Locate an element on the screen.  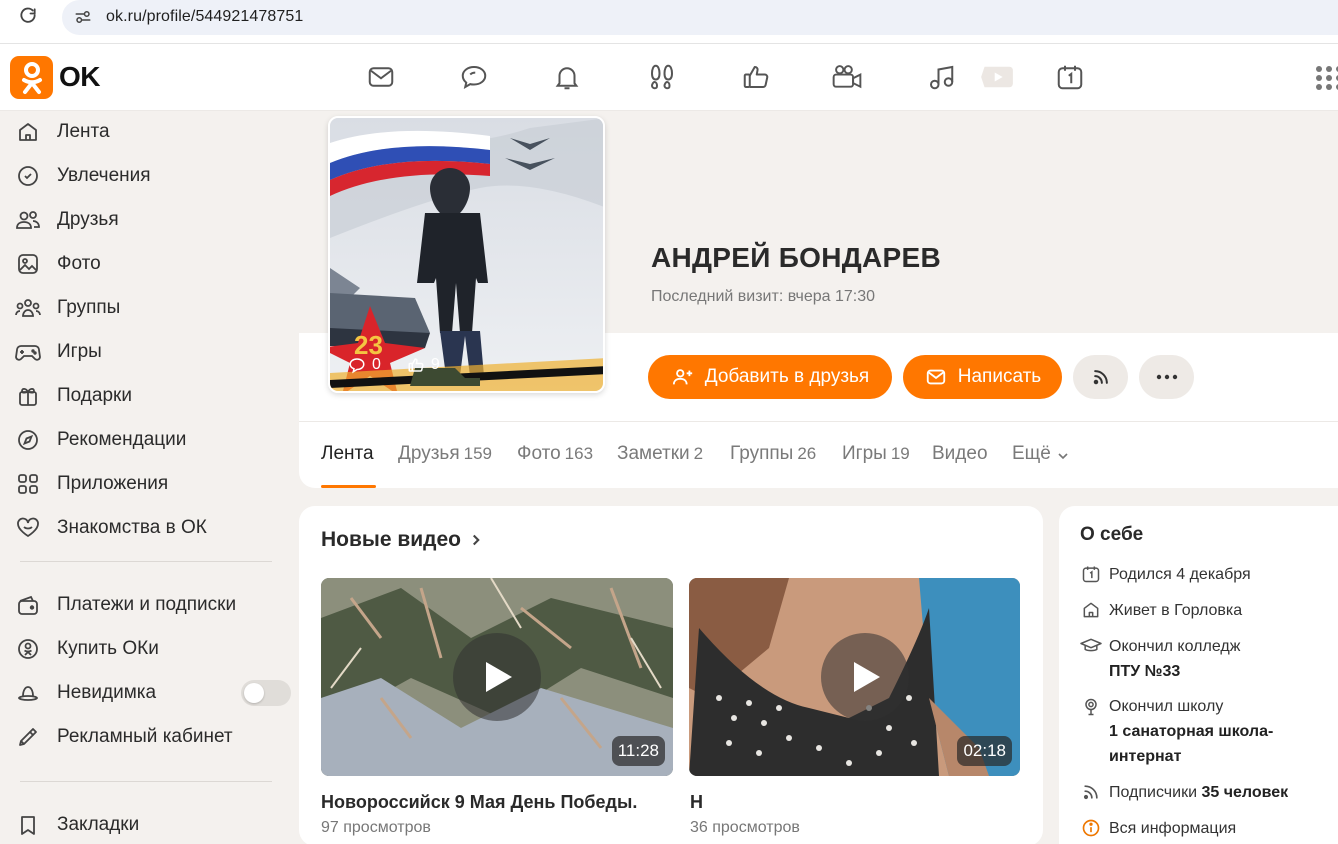
avatar-likes: 9 is located at coordinates (423, 365).